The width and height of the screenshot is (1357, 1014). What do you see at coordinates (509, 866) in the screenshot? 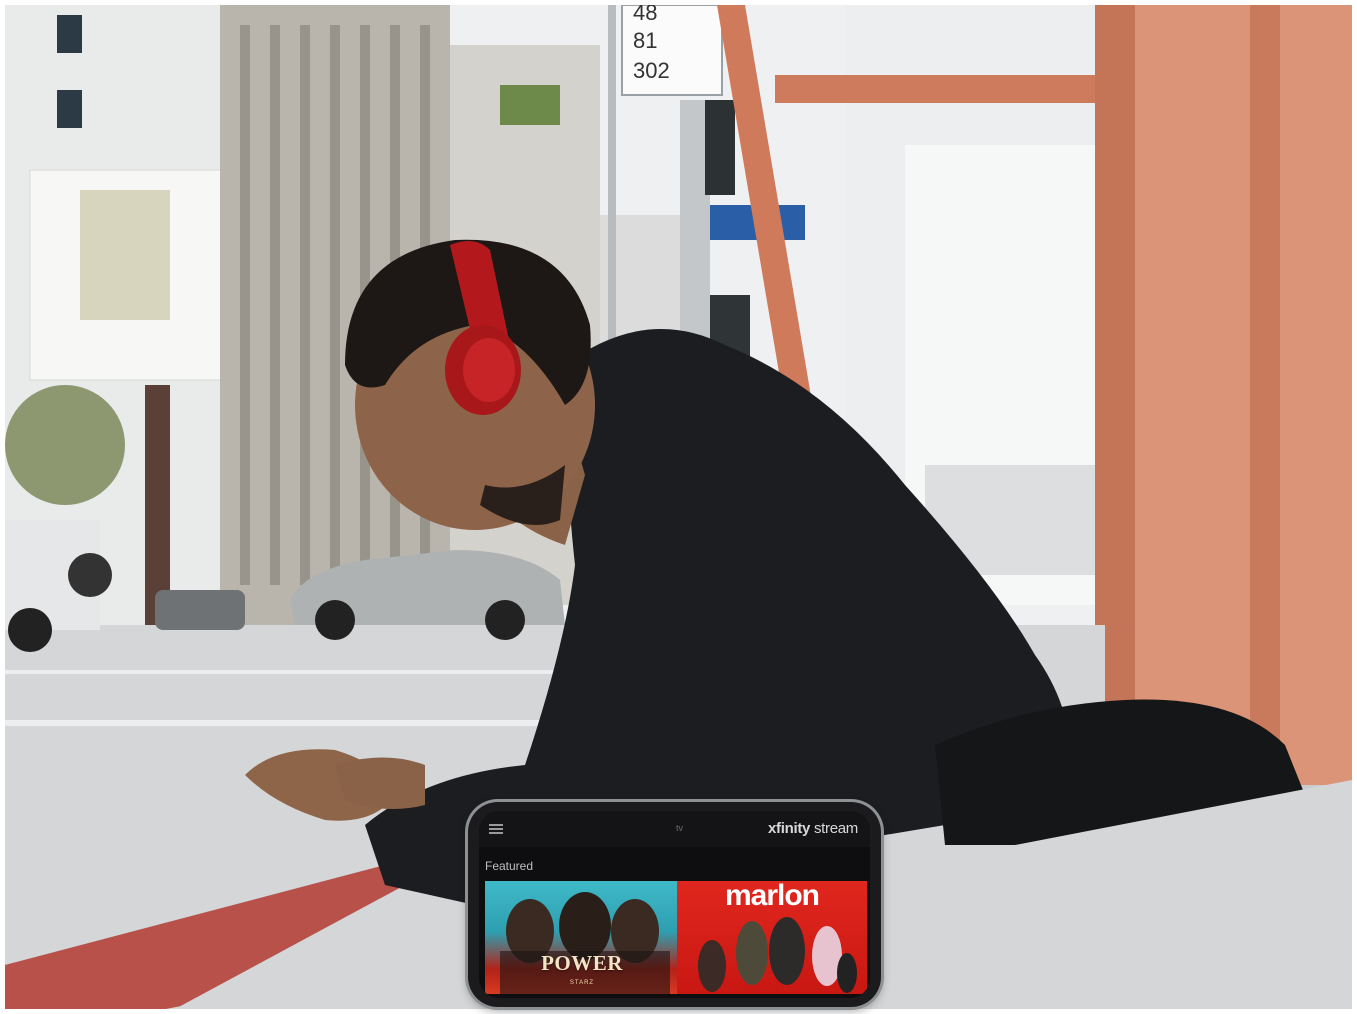
I see `featured-section-title: Featured` at bounding box center [509, 866].